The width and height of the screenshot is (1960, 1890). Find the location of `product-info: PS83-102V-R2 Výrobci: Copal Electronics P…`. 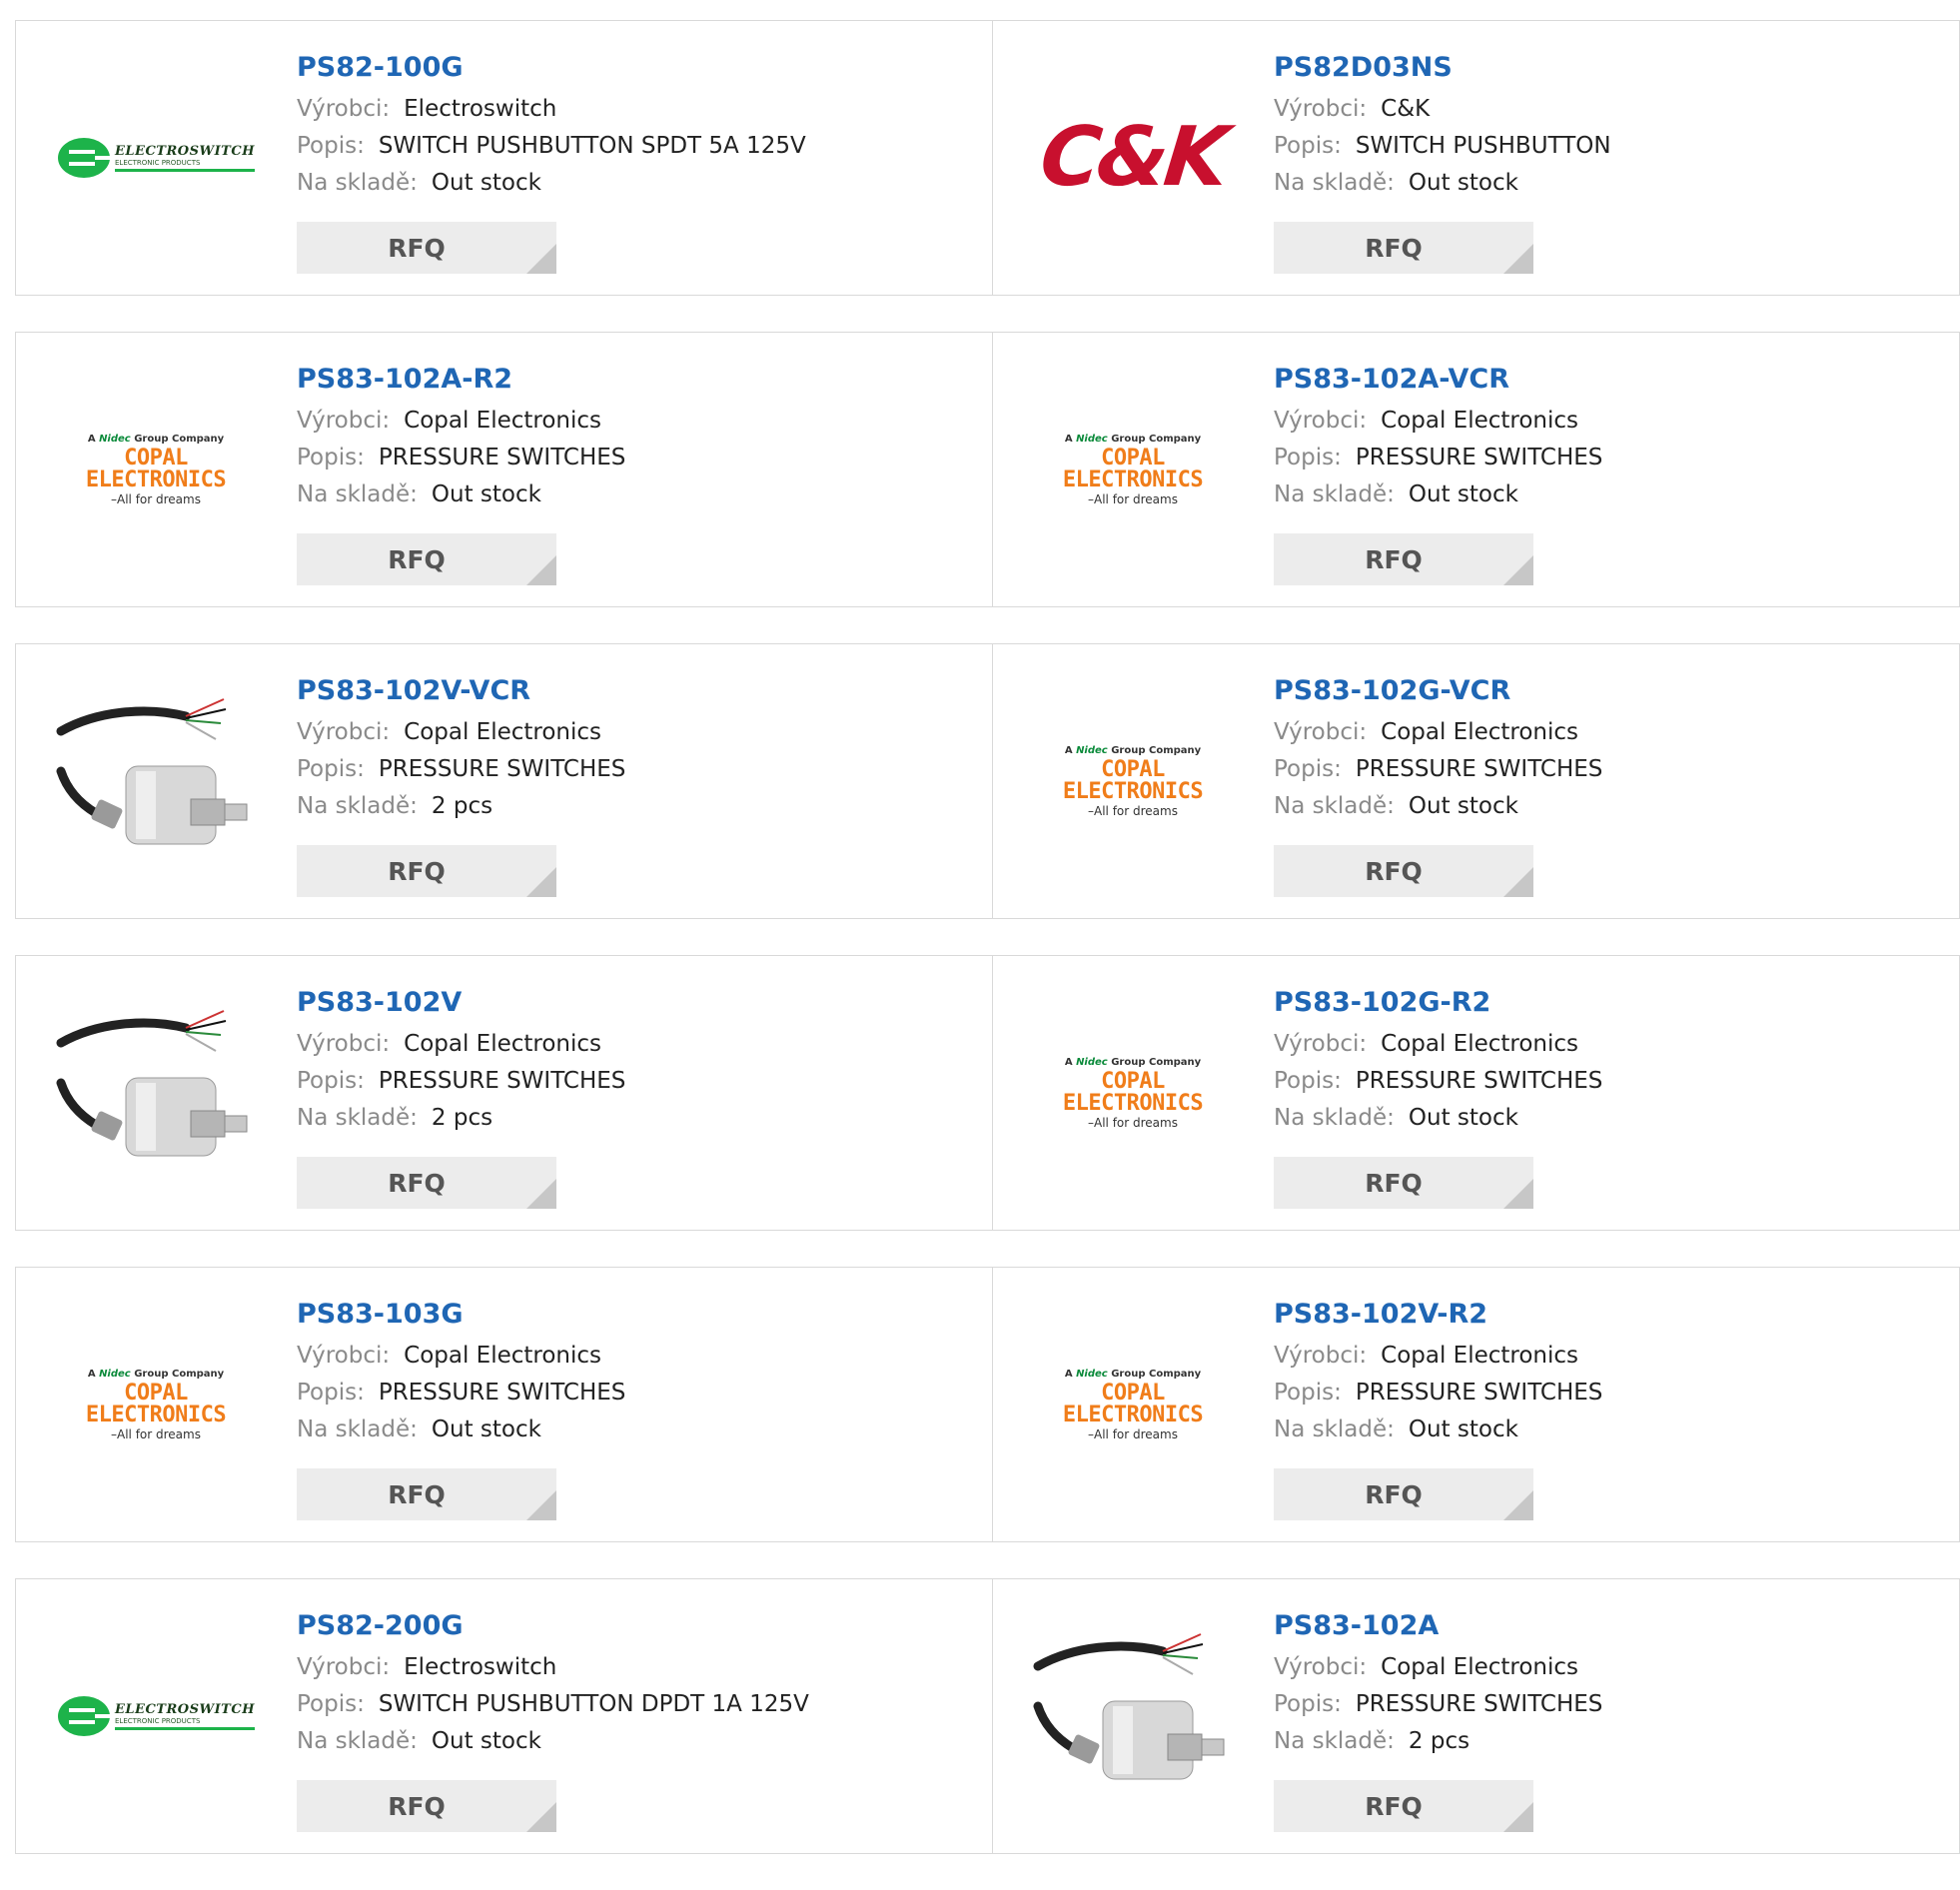

product-info: PS83-102V-R2 Výrobci: Copal Electronics P… is located at coordinates (1438, 1373).